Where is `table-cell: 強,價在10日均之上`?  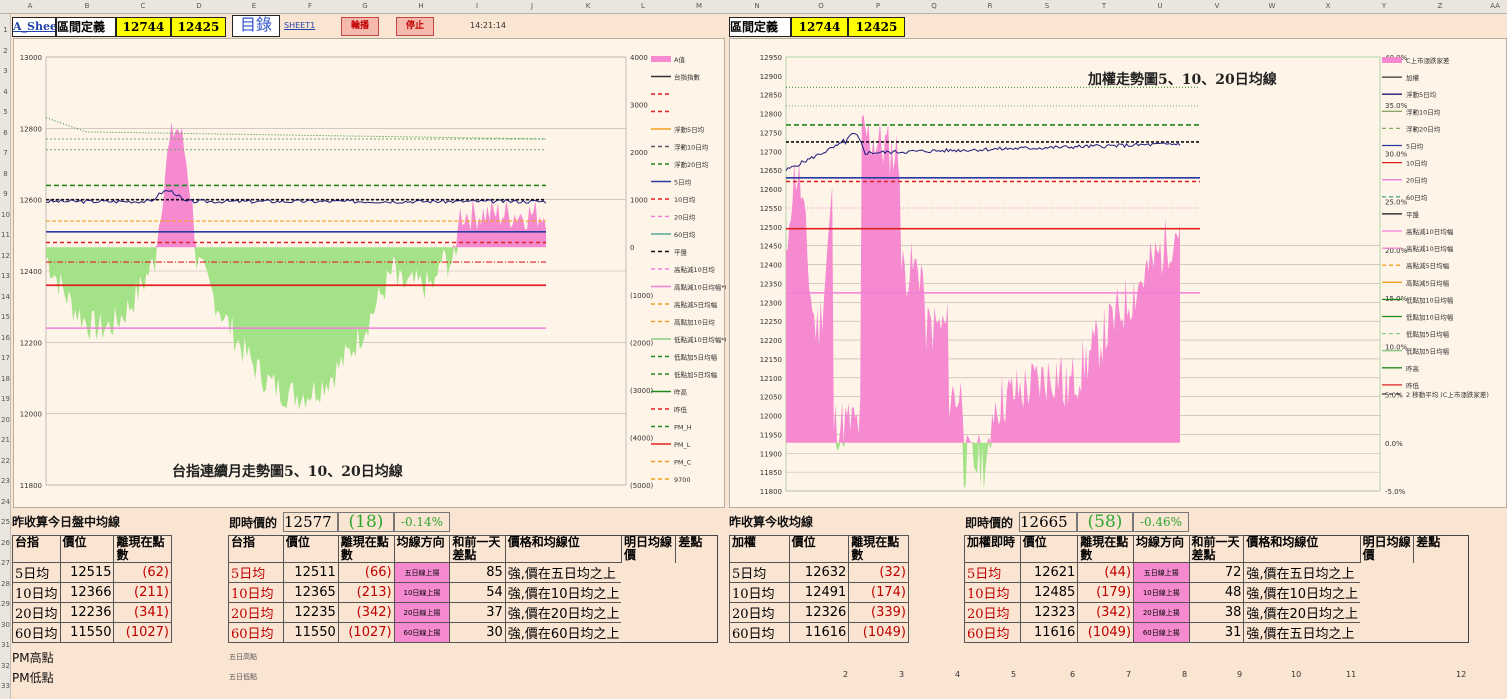
table-cell: 強,價在10日均之上 is located at coordinates (1302, 592).